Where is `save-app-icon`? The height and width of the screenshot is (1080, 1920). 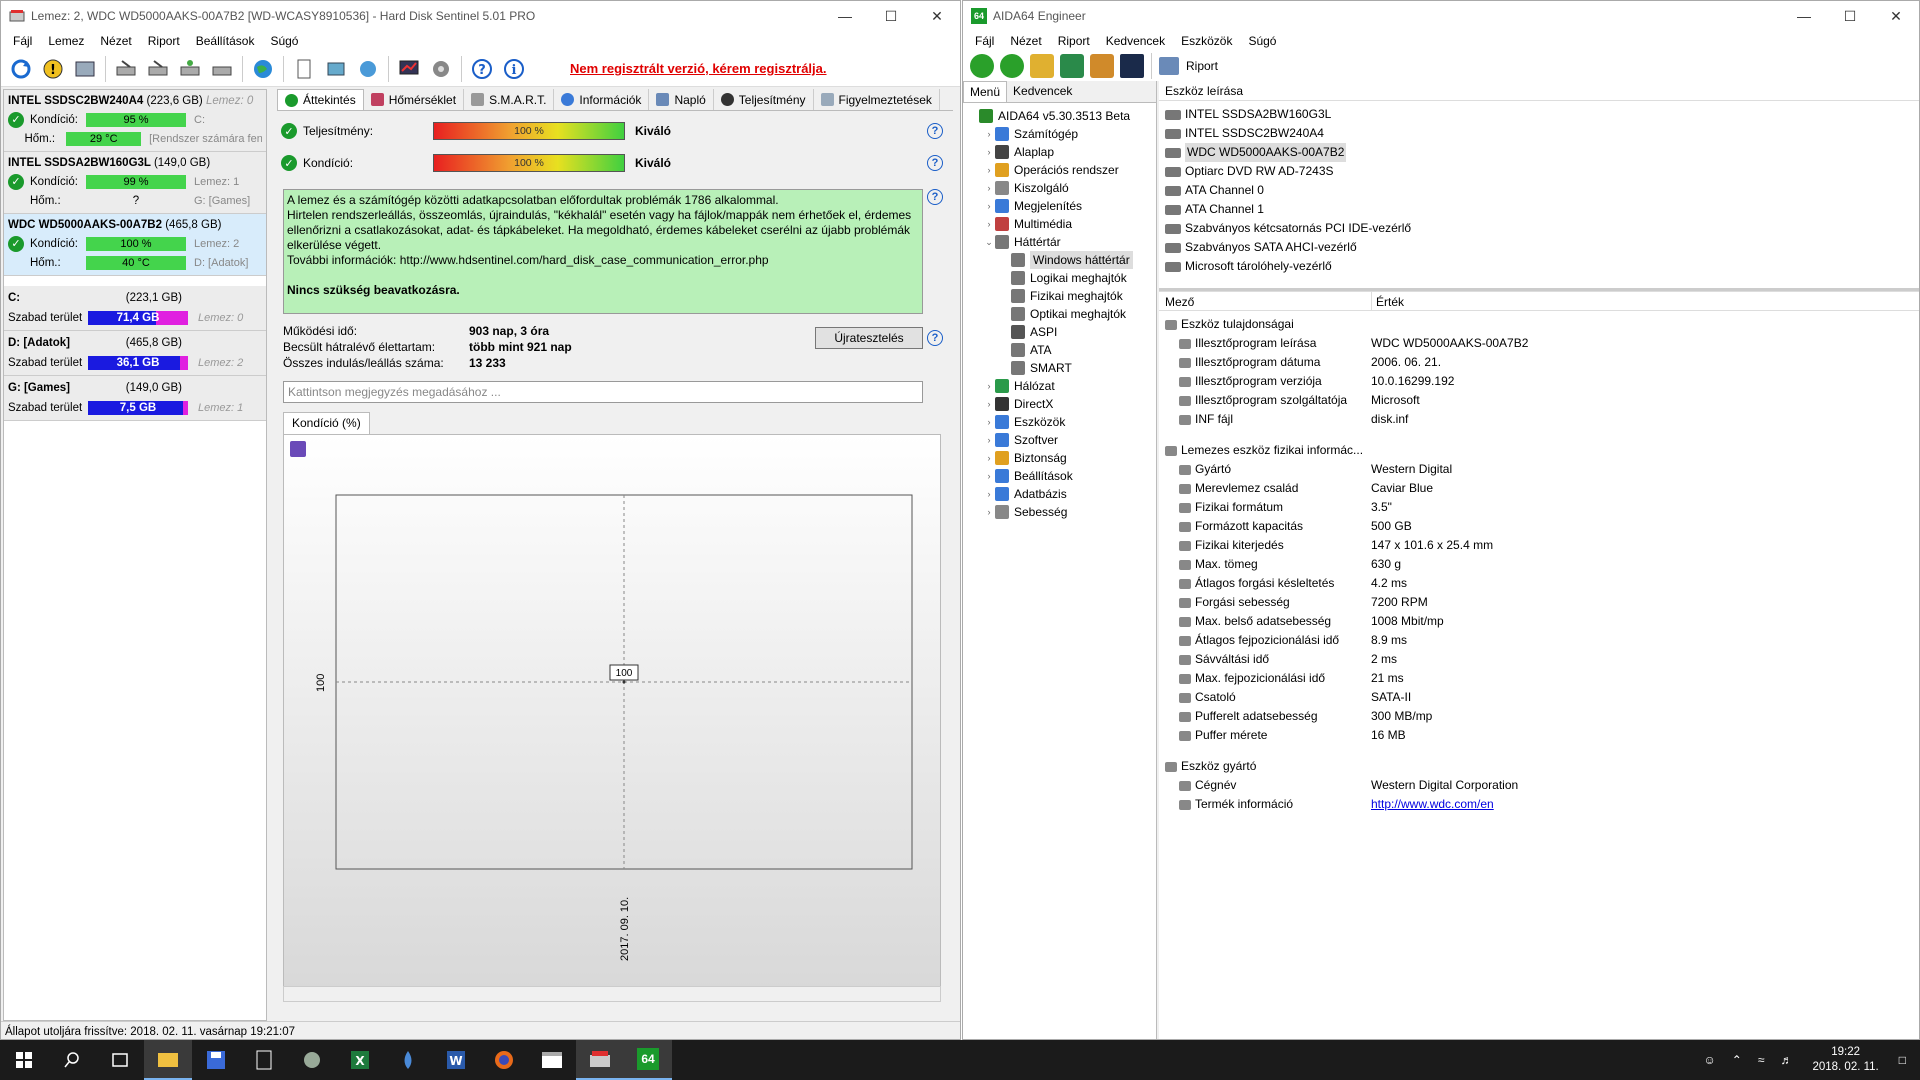
save-app-icon is located at coordinates (216, 1060).